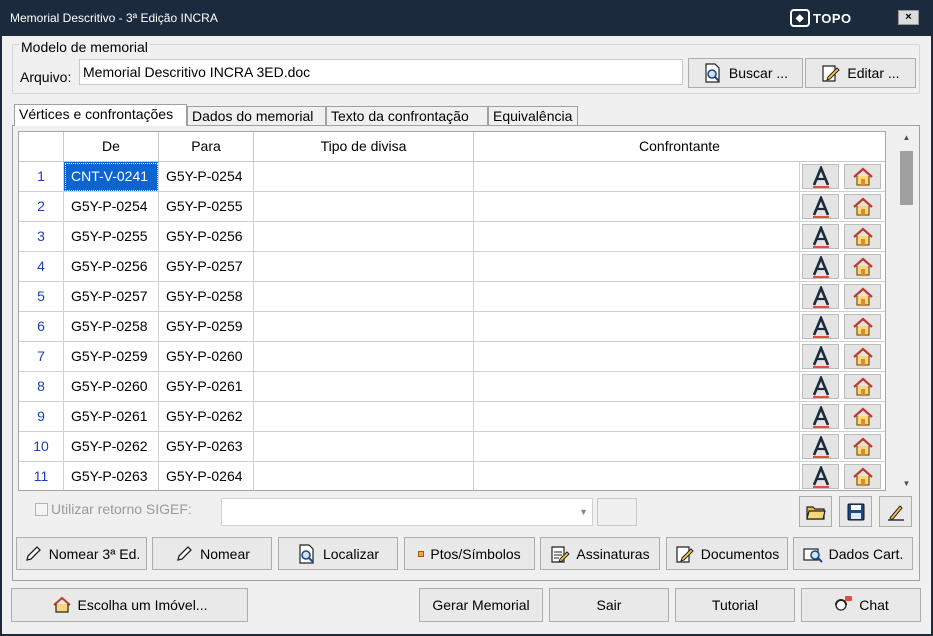 This screenshot has height=636, width=933. What do you see at coordinates (381, 72) in the screenshot?
I see `file-input: Memorial Descritivo INCRA 3ED.doc` at bounding box center [381, 72].